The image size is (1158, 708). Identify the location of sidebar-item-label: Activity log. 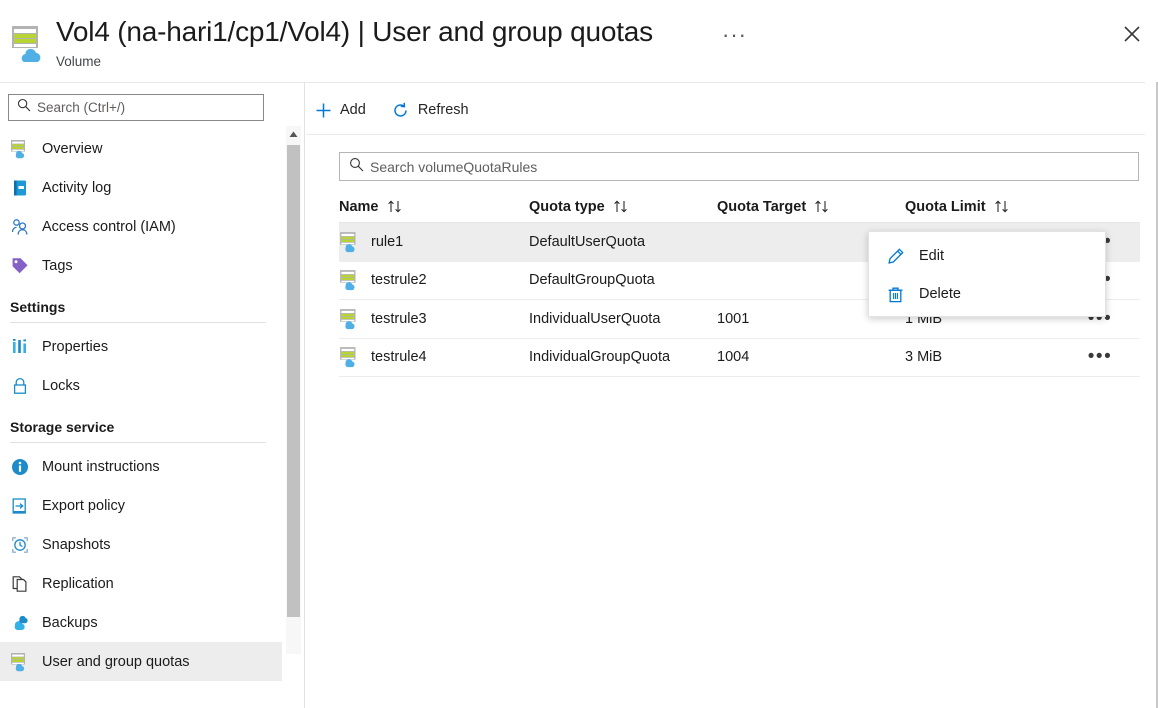
(77, 187).